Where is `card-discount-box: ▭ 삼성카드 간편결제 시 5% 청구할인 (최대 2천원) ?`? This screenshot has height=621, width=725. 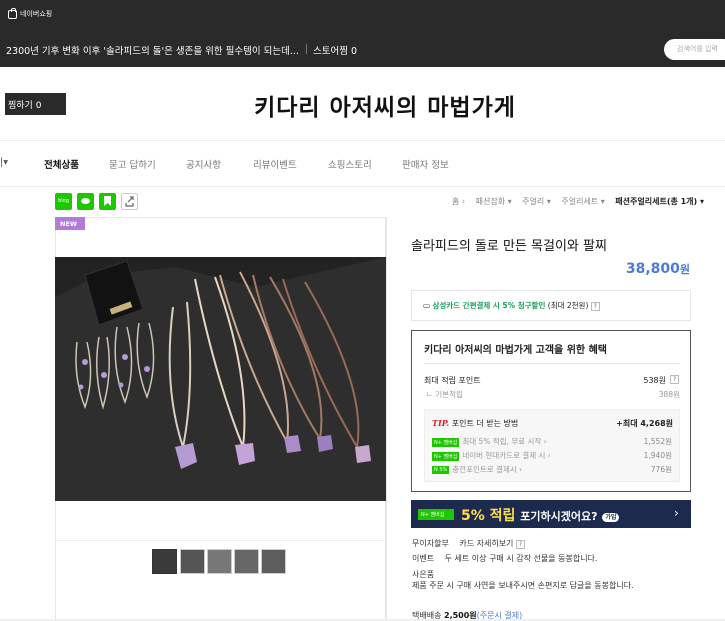 card-discount-box: ▭ 삼성카드 간편결제 시 5% 청구할인 (최대 2천원) ? is located at coordinates (551, 305).